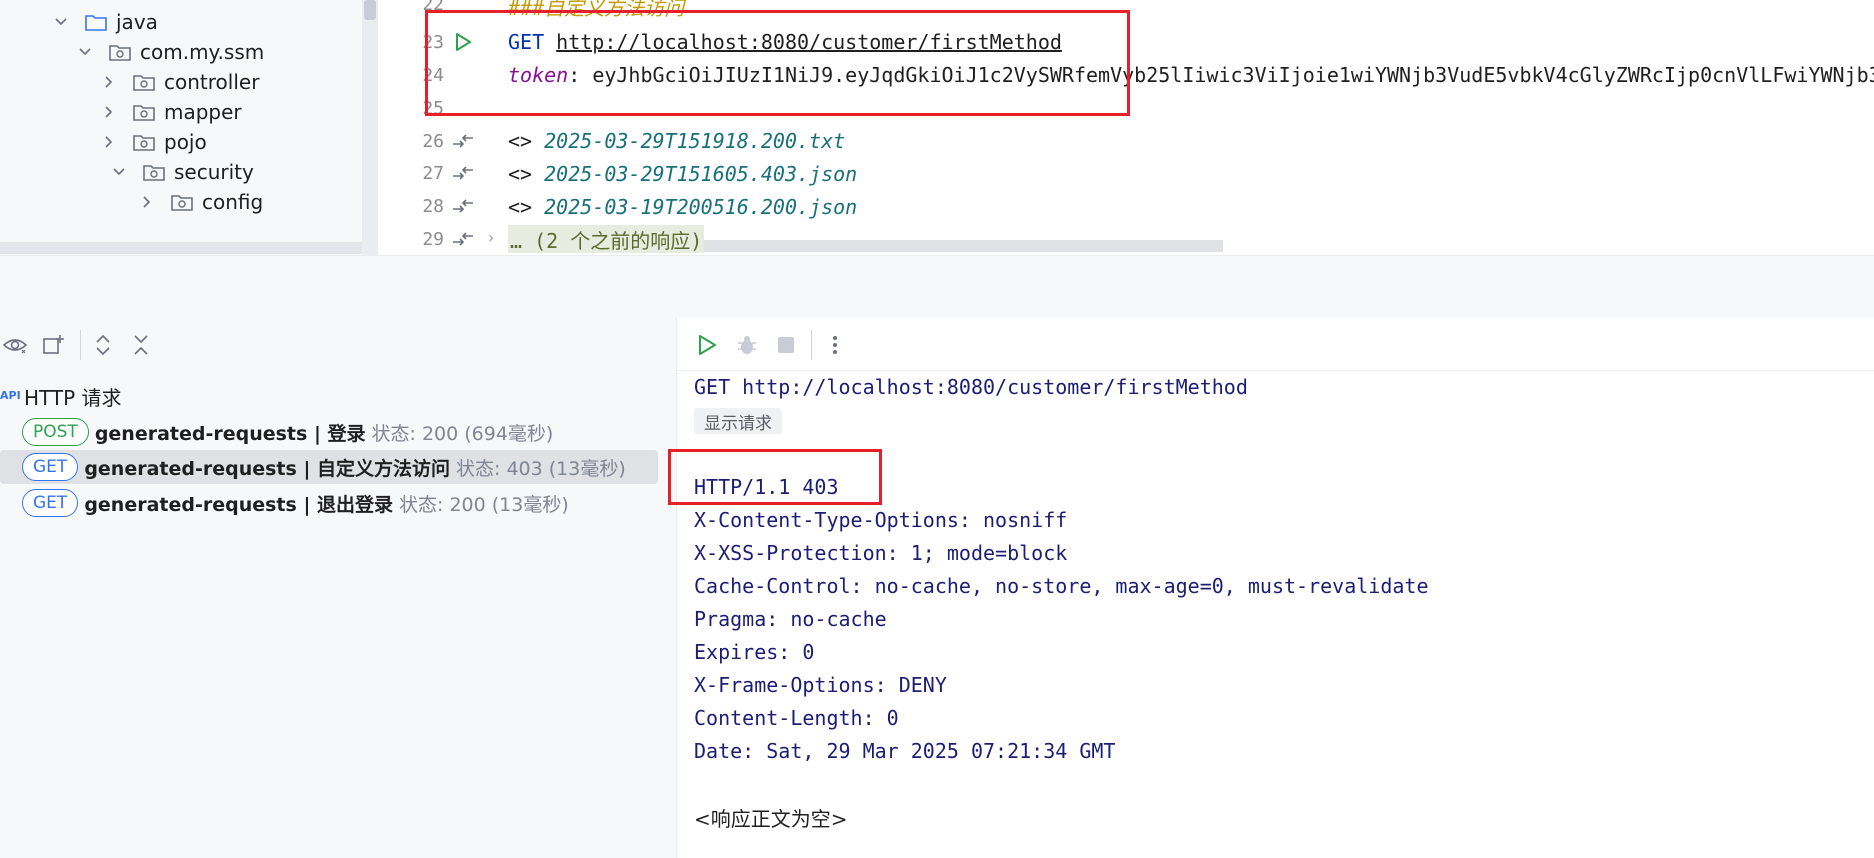  Describe the element at coordinates (238, 504) in the screenshot. I see `request-name: generated-requests | 退出登录` at that location.